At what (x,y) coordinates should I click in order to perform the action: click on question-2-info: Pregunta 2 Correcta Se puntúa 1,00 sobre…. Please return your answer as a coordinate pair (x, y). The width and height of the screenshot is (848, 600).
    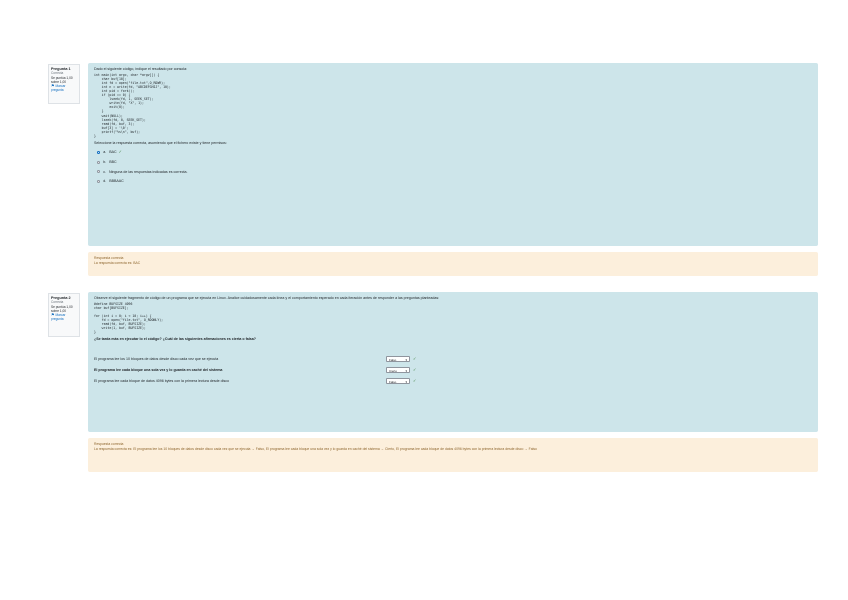
    Looking at the image, I should click on (64, 315).